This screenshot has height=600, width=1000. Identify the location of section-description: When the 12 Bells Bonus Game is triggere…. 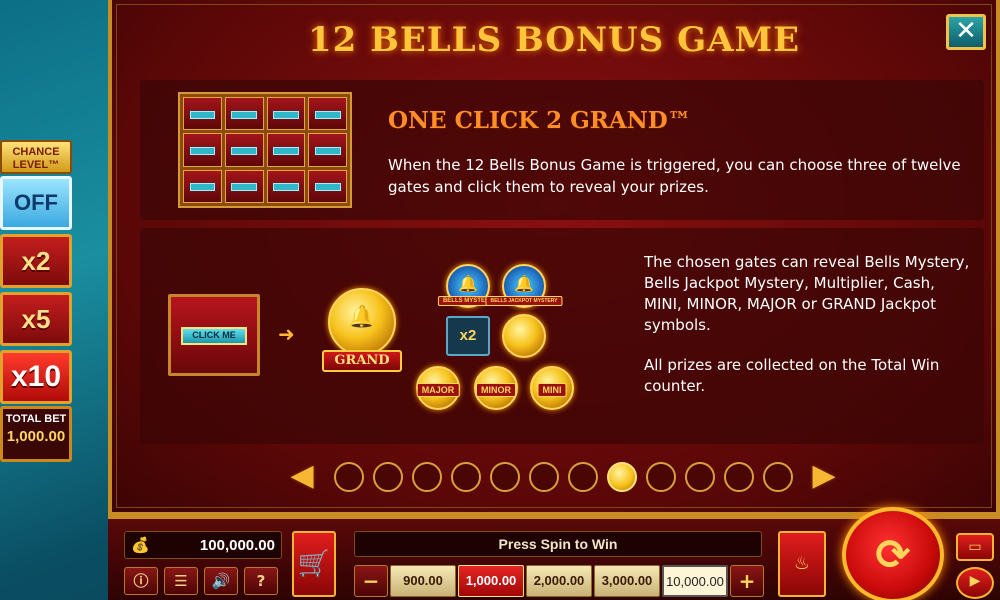
(674, 176).